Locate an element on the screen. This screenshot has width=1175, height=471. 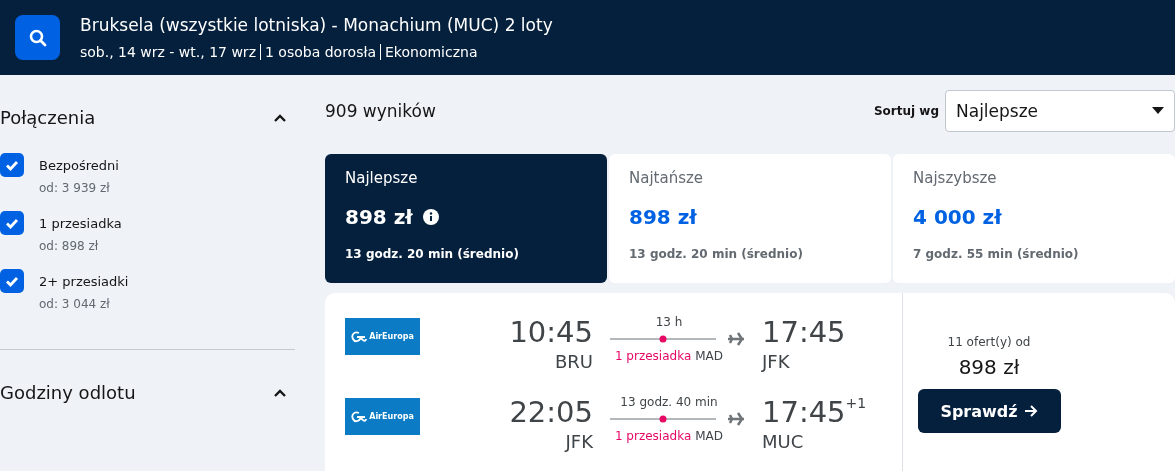
filter-option-label: 2+ przesiadki is located at coordinates (84, 281).